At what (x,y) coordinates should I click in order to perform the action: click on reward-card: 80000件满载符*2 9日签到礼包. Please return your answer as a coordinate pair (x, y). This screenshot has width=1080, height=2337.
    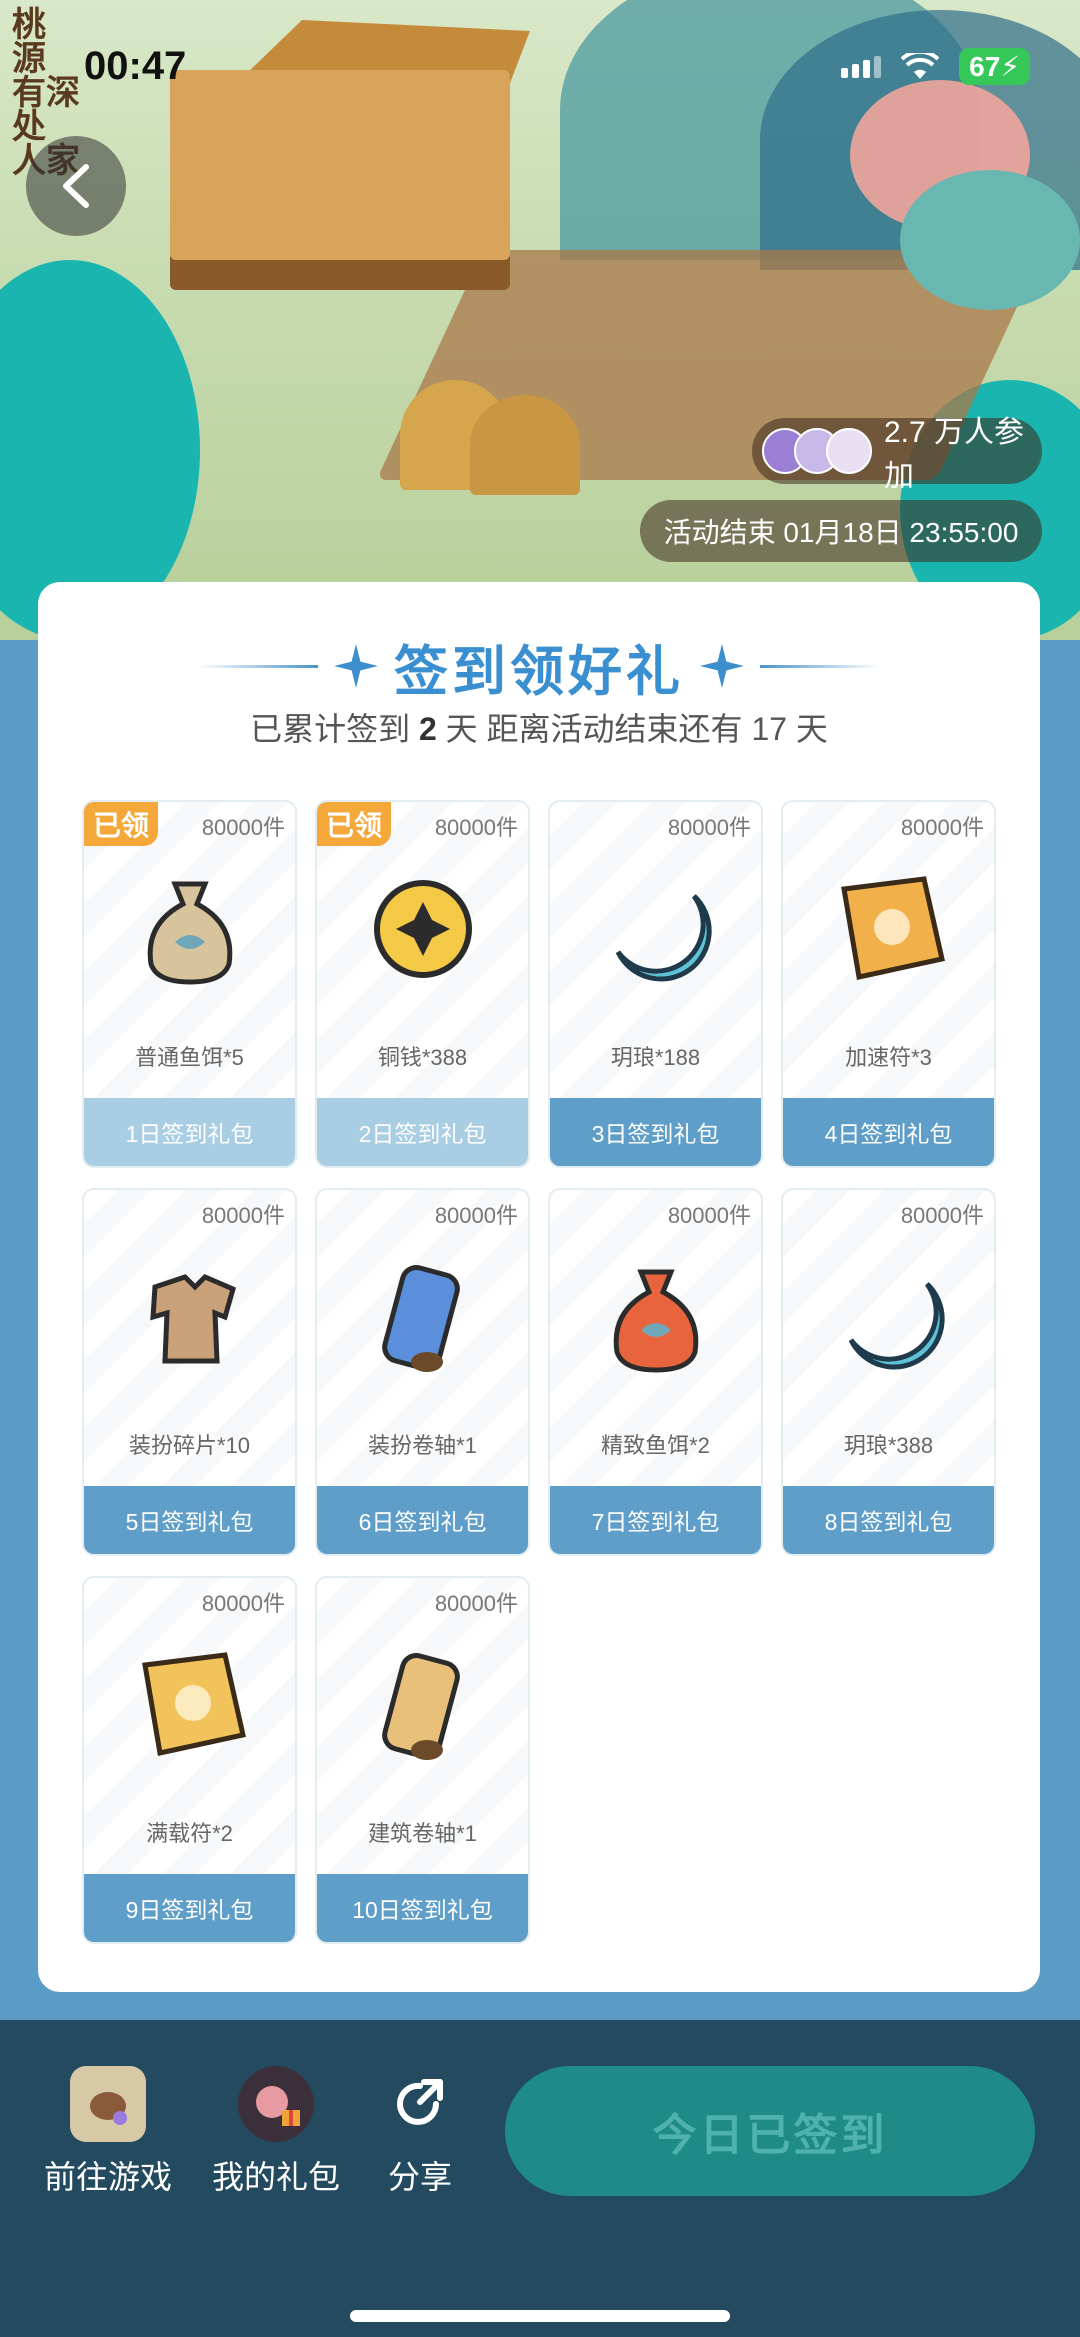
    Looking at the image, I should click on (189, 1760).